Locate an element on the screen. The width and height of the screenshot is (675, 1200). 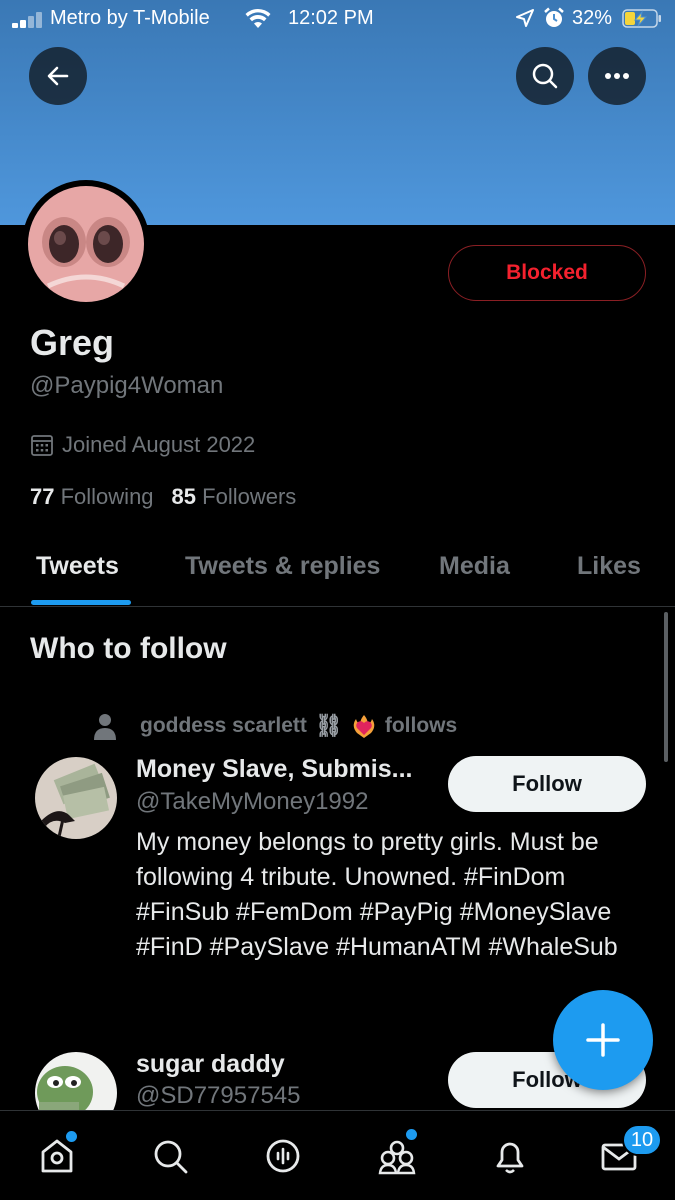
social-context: goddess scarlett ⛓ follows is located at coordinates (274, 726).